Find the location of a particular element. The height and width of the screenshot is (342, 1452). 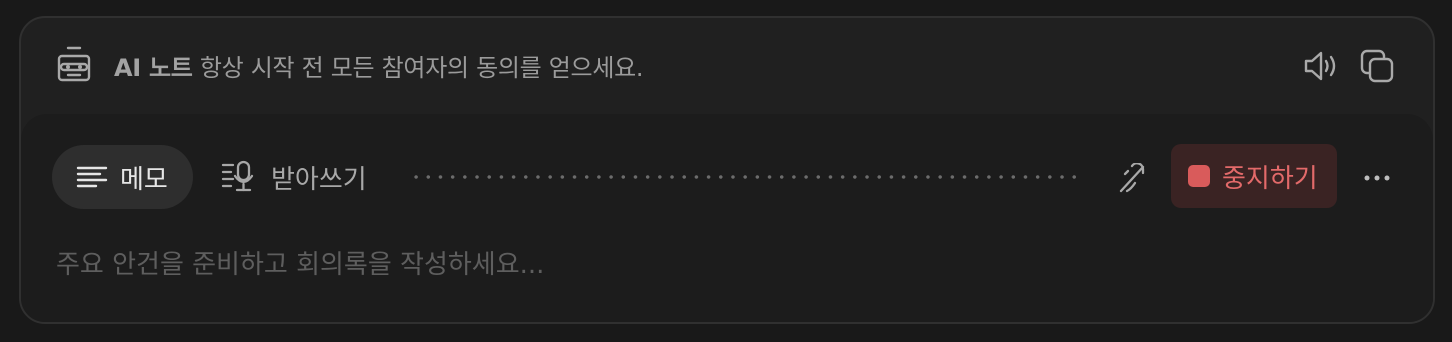

transcript-mic-icon is located at coordinates (237, 176).